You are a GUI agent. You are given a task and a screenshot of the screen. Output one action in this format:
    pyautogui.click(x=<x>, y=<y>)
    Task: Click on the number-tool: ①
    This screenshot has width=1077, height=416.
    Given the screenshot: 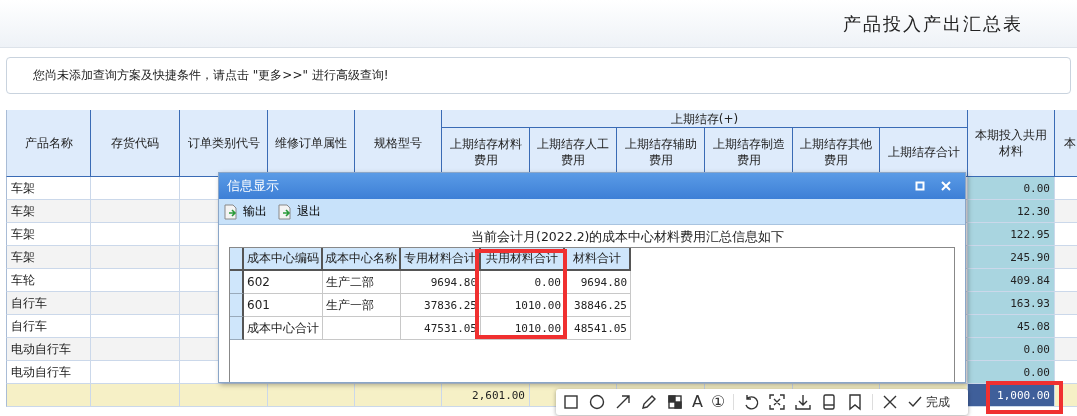 What is the action you would take?
    pyautogui.click(x=718, y=402)
    